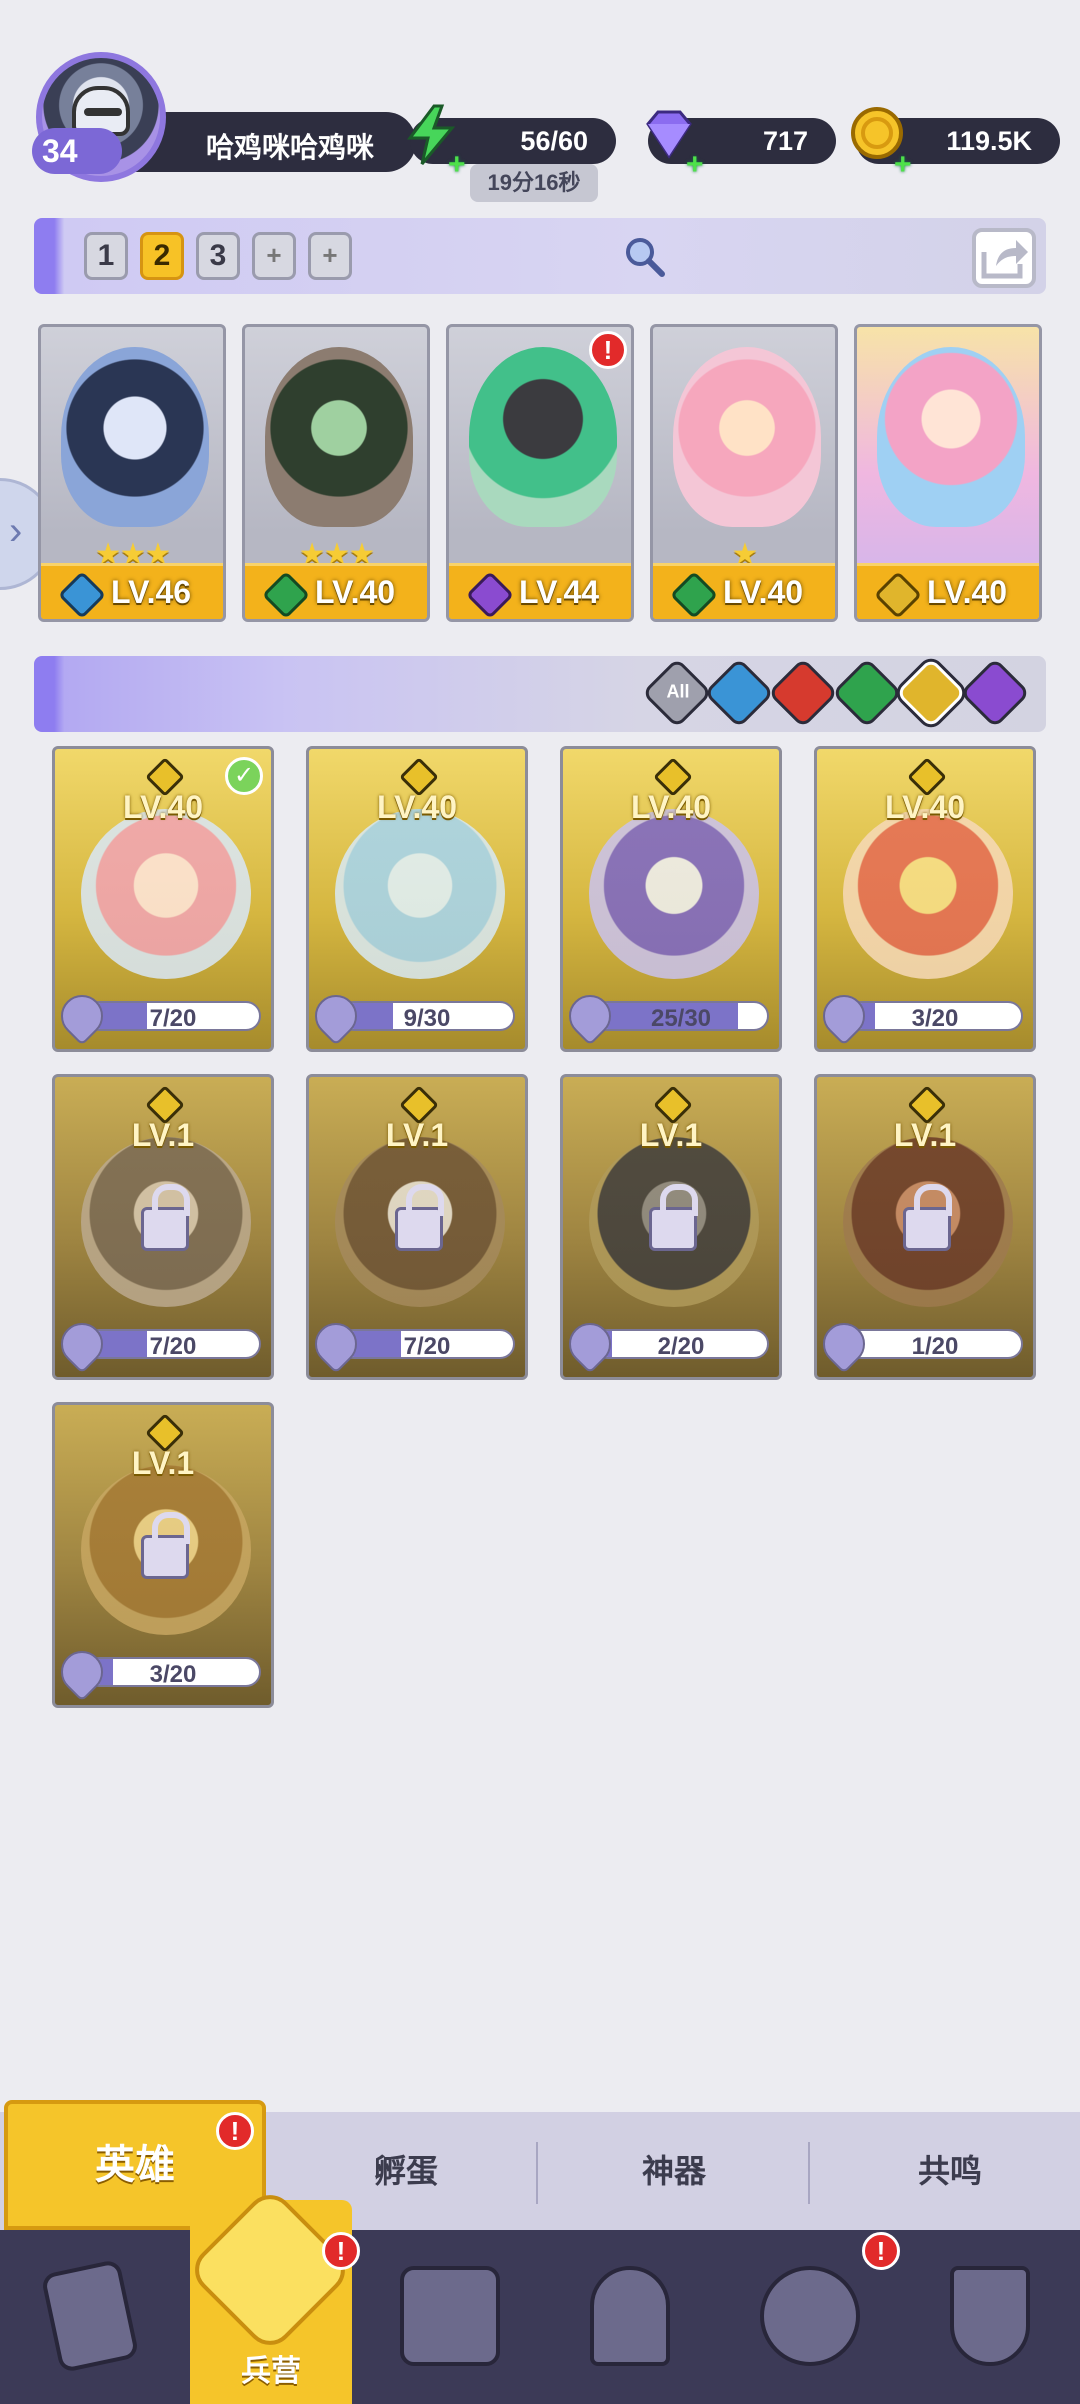 This screenshot has height=2404, width=1080. Describe the element at coordinates (671, 899) in the screenshot. I see `hero-card: LV.40 25/30` at that location.